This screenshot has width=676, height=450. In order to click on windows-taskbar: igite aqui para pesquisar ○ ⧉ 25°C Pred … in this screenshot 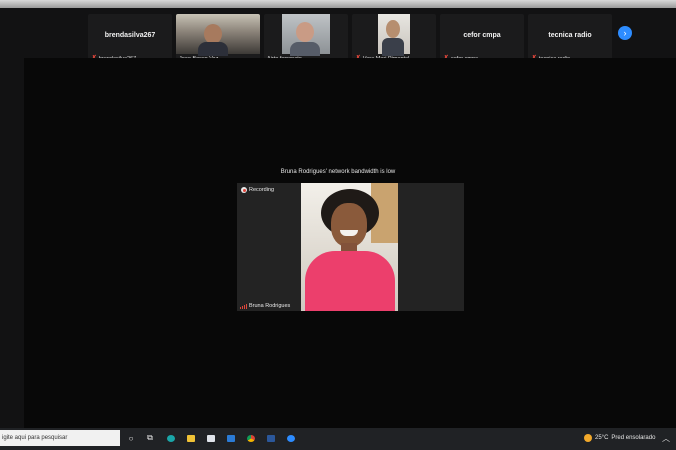, I will do `click(338, 439)`.